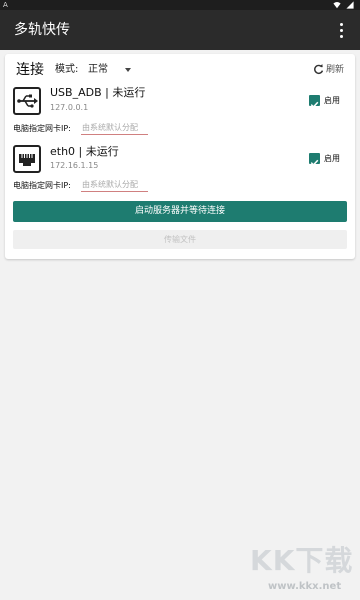 The height and width of the screenshot is (600, 360). Describe the element at coordinates (180, 211) in the screenshot. I see `start-server-button: 启动服务器并等待连接` at that location.